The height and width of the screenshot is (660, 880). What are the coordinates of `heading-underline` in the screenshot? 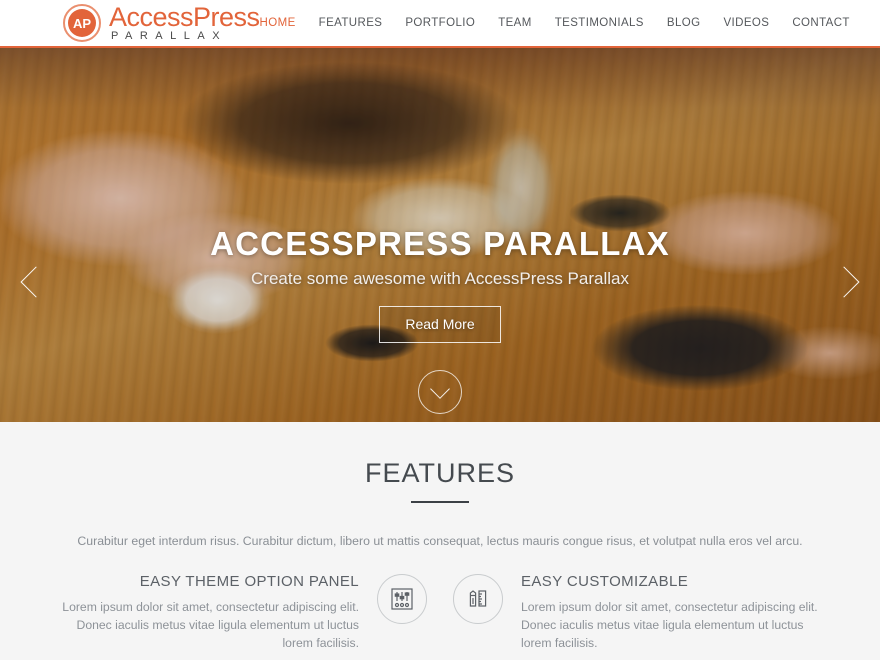 It's located at (440, 502).